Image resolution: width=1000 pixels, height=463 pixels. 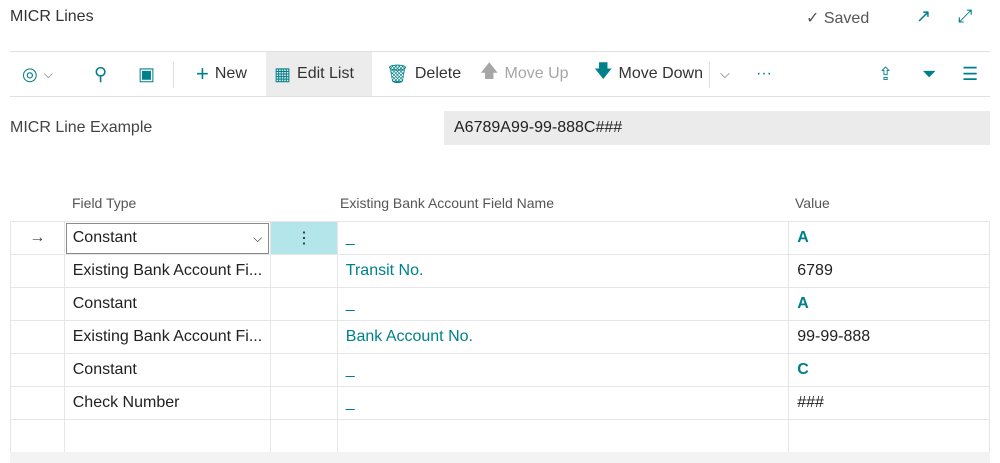 What do you see at coordinates (319, 74) in the screenshot?
I see `edit-list-button: ▦ Edit List` at bounding box center [319, 74].